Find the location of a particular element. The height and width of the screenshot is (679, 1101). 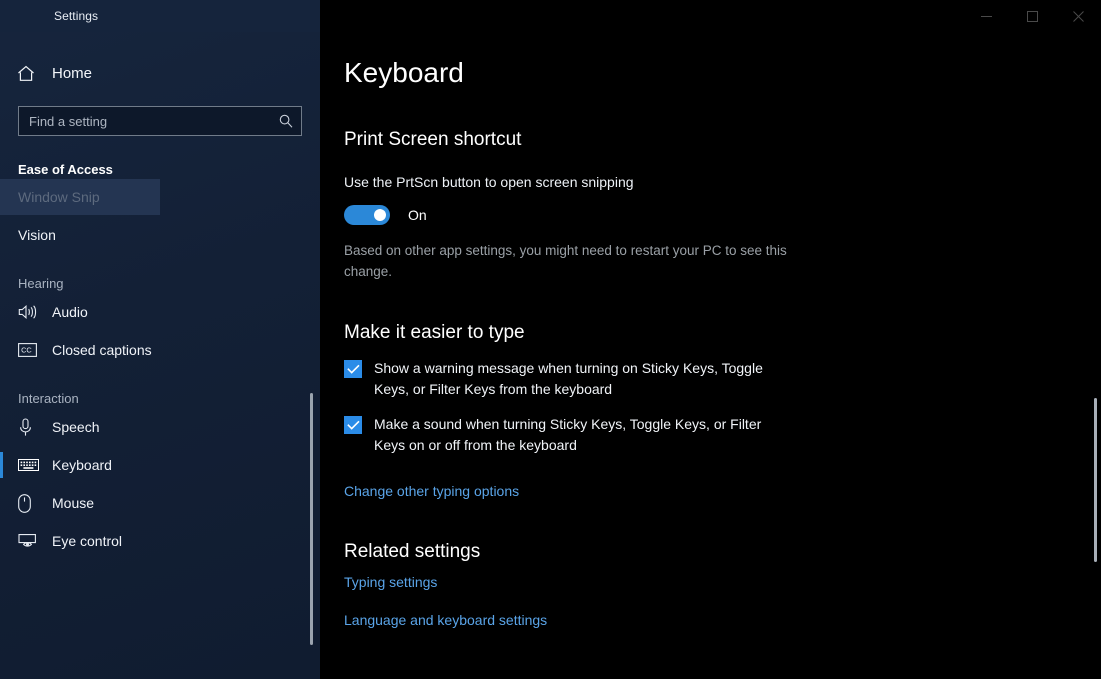

sidebar-item-keyboard: Keyboard is located at coordinates (160, 465).